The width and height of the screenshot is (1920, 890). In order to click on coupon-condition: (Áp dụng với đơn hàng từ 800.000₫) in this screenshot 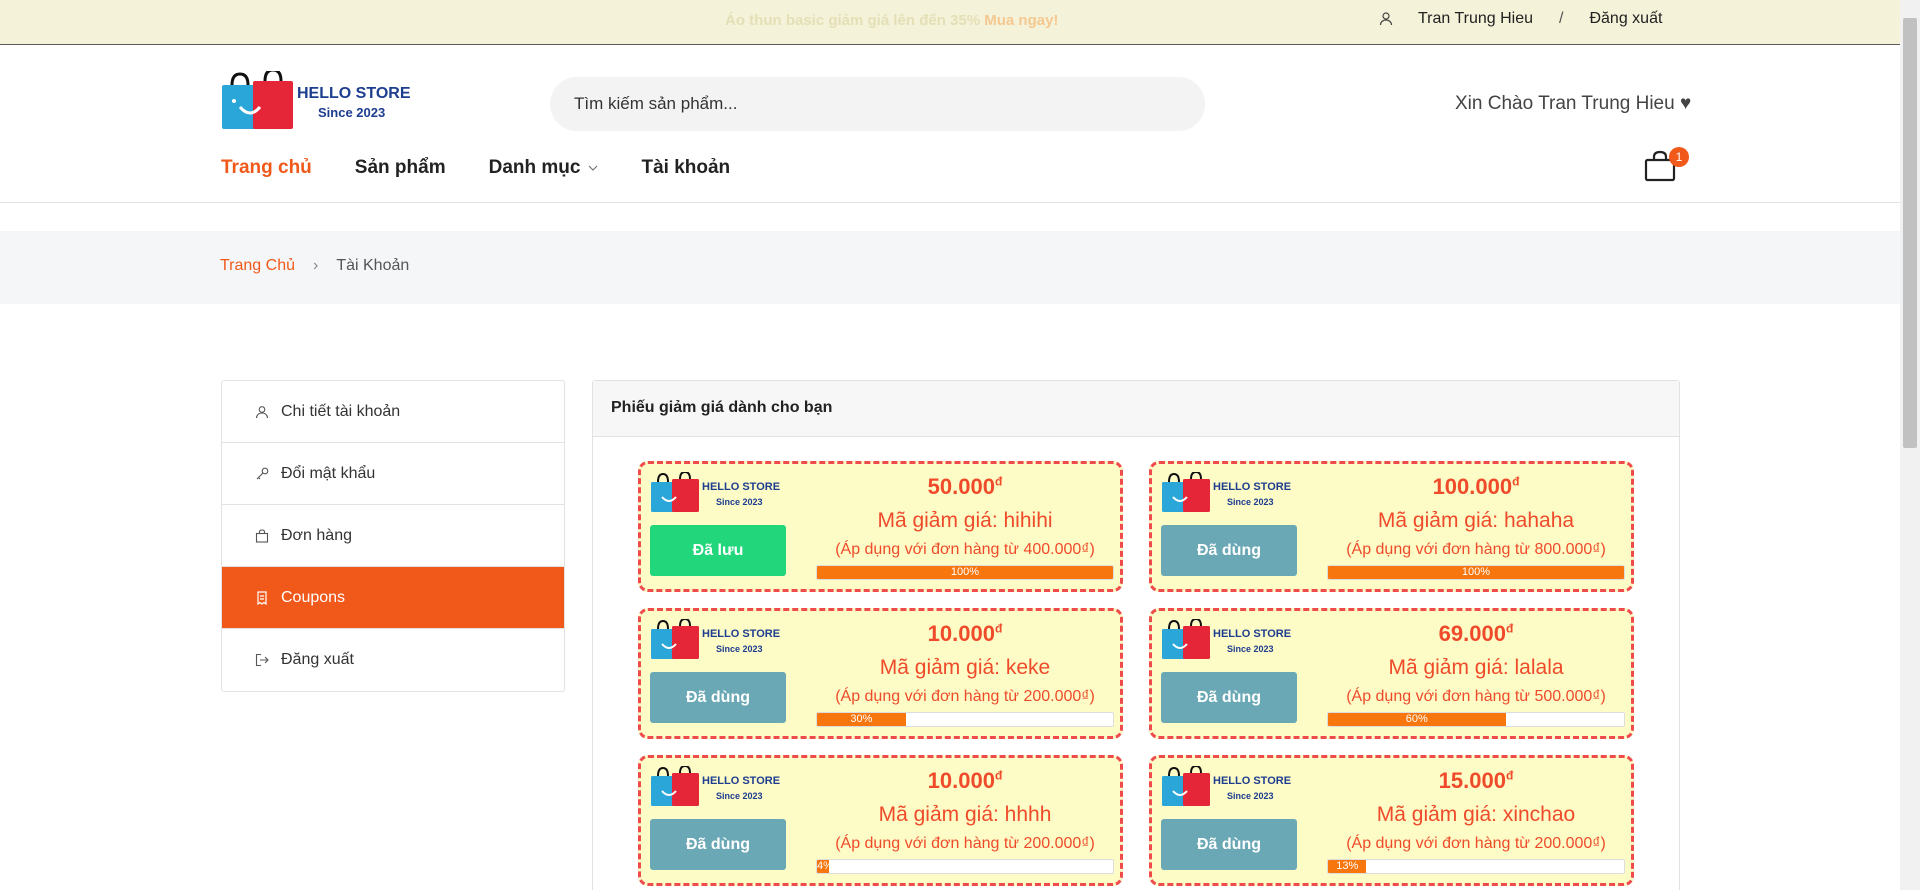, I will do `click(1476, 549)`.